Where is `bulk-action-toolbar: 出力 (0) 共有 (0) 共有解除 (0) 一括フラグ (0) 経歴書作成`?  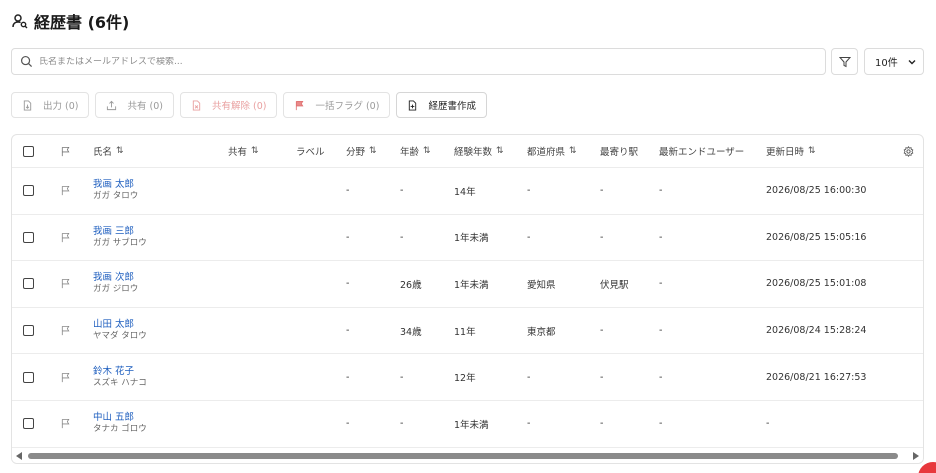 bulk-action-toolbar: 出力 (0) 共有 (0) 共有解除 (0) 一括フラグ (0) 経歴書作成 is located at coordinates (249, 105).